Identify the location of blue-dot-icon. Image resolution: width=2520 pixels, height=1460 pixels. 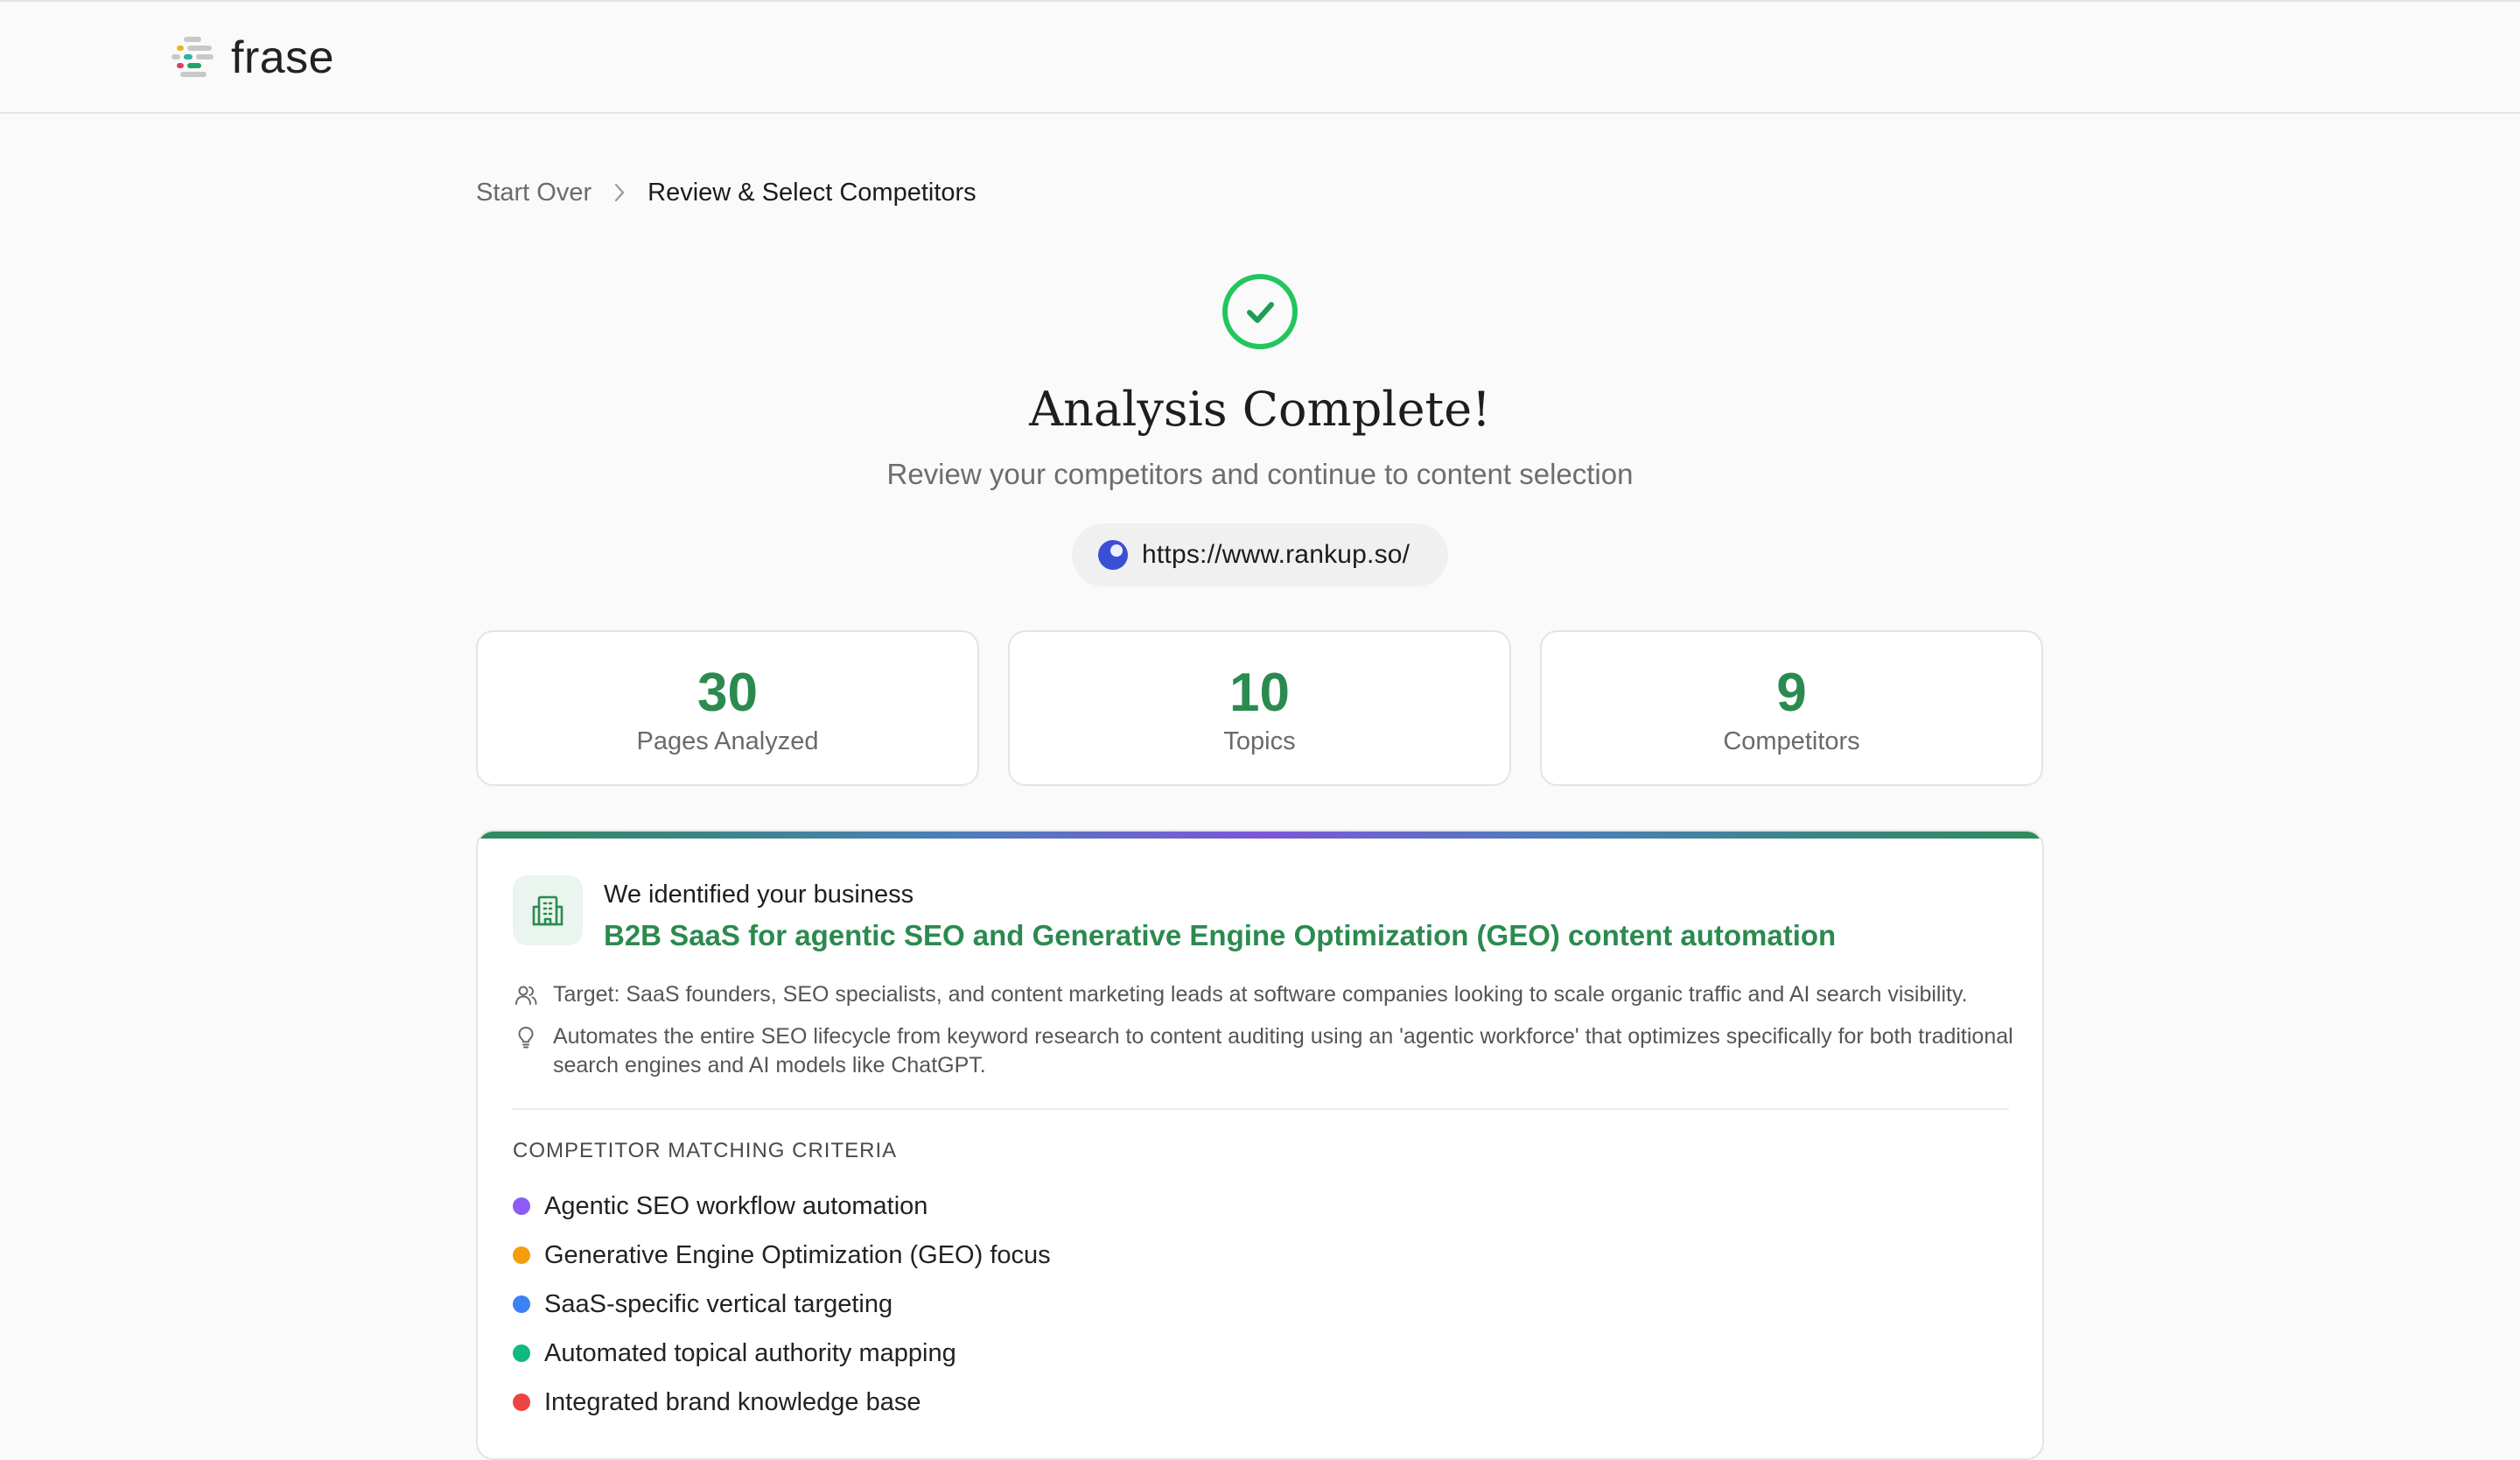
(521, 1304).